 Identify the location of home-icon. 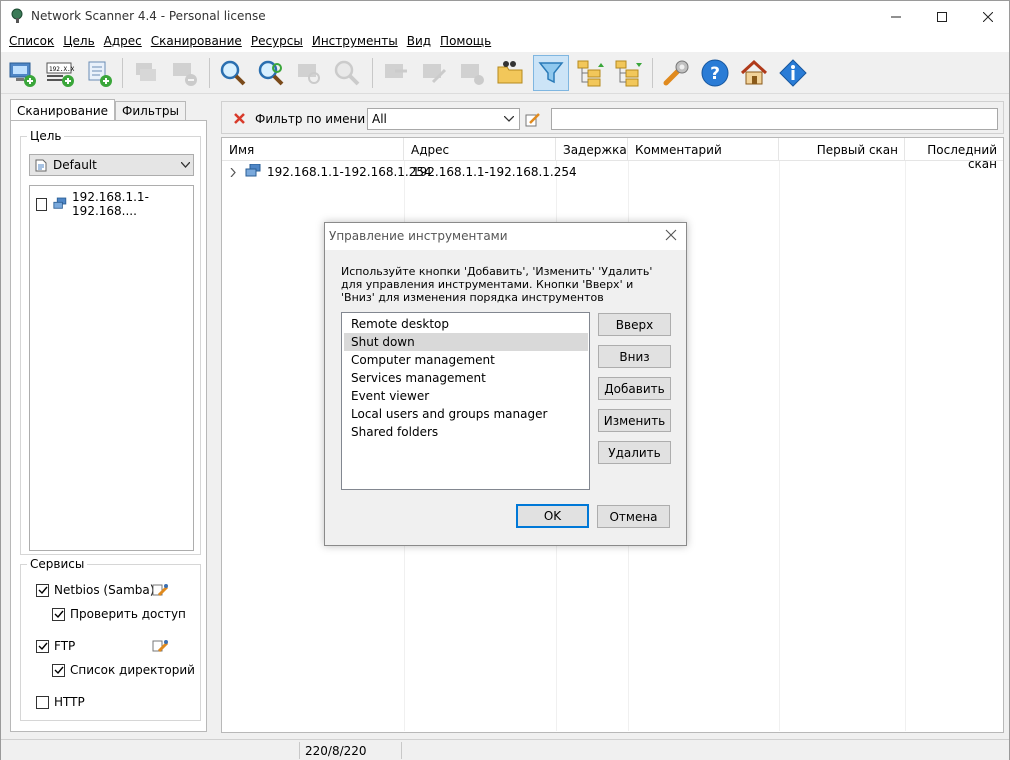
(754, 72).